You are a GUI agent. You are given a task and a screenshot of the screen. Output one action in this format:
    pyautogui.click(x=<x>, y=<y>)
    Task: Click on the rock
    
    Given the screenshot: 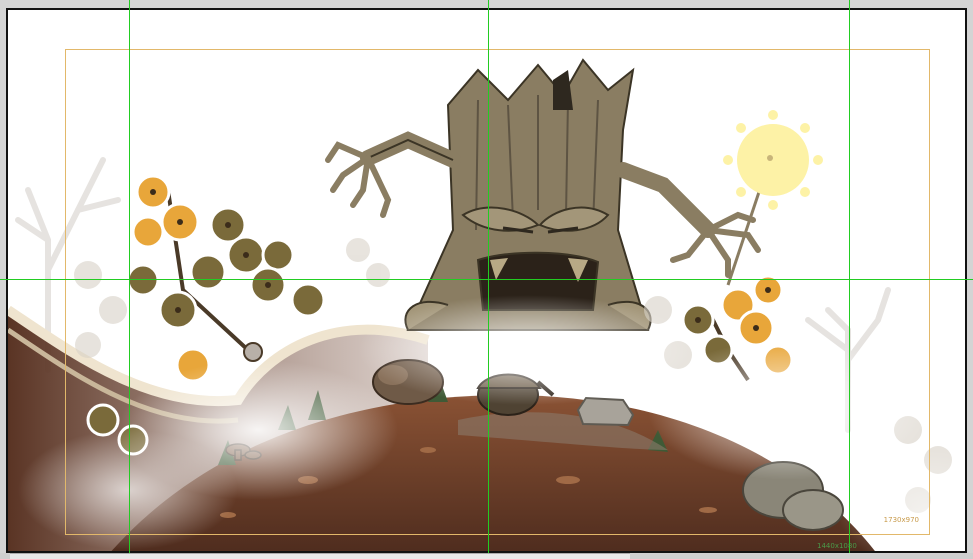 What is the action you would take?
    pyautogui.click(x=605, y=411)
    